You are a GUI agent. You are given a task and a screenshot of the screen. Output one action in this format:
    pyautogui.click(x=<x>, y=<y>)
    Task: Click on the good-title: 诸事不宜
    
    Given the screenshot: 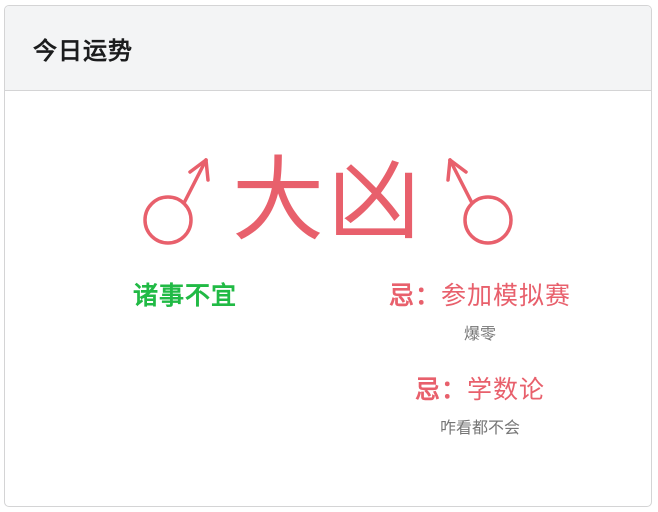 What is the action you would take?
    pyautogui.click(x=184, y=295)
    